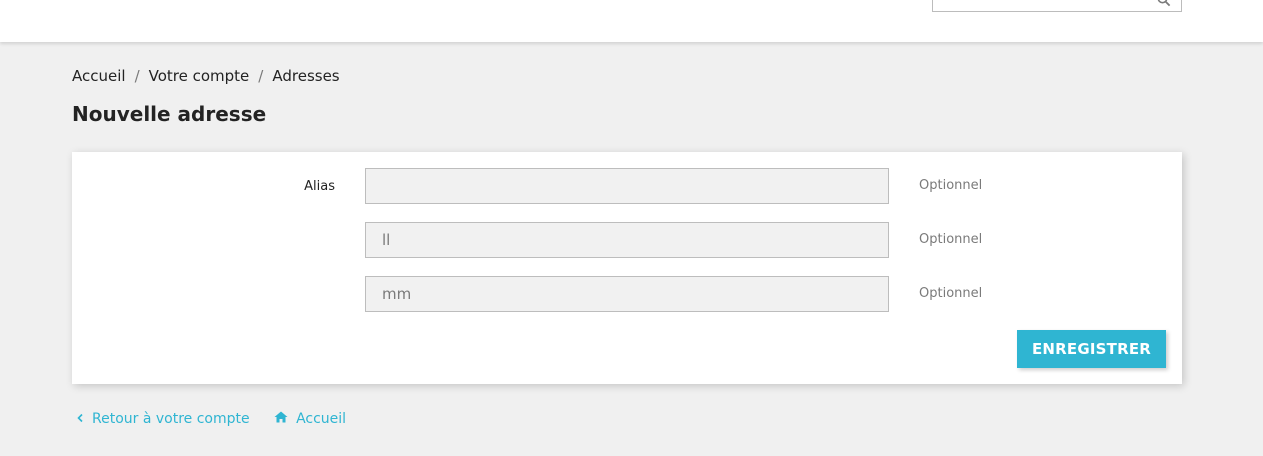  I want to click on alias-optional-hint: Optionnel, so click(951, 185).